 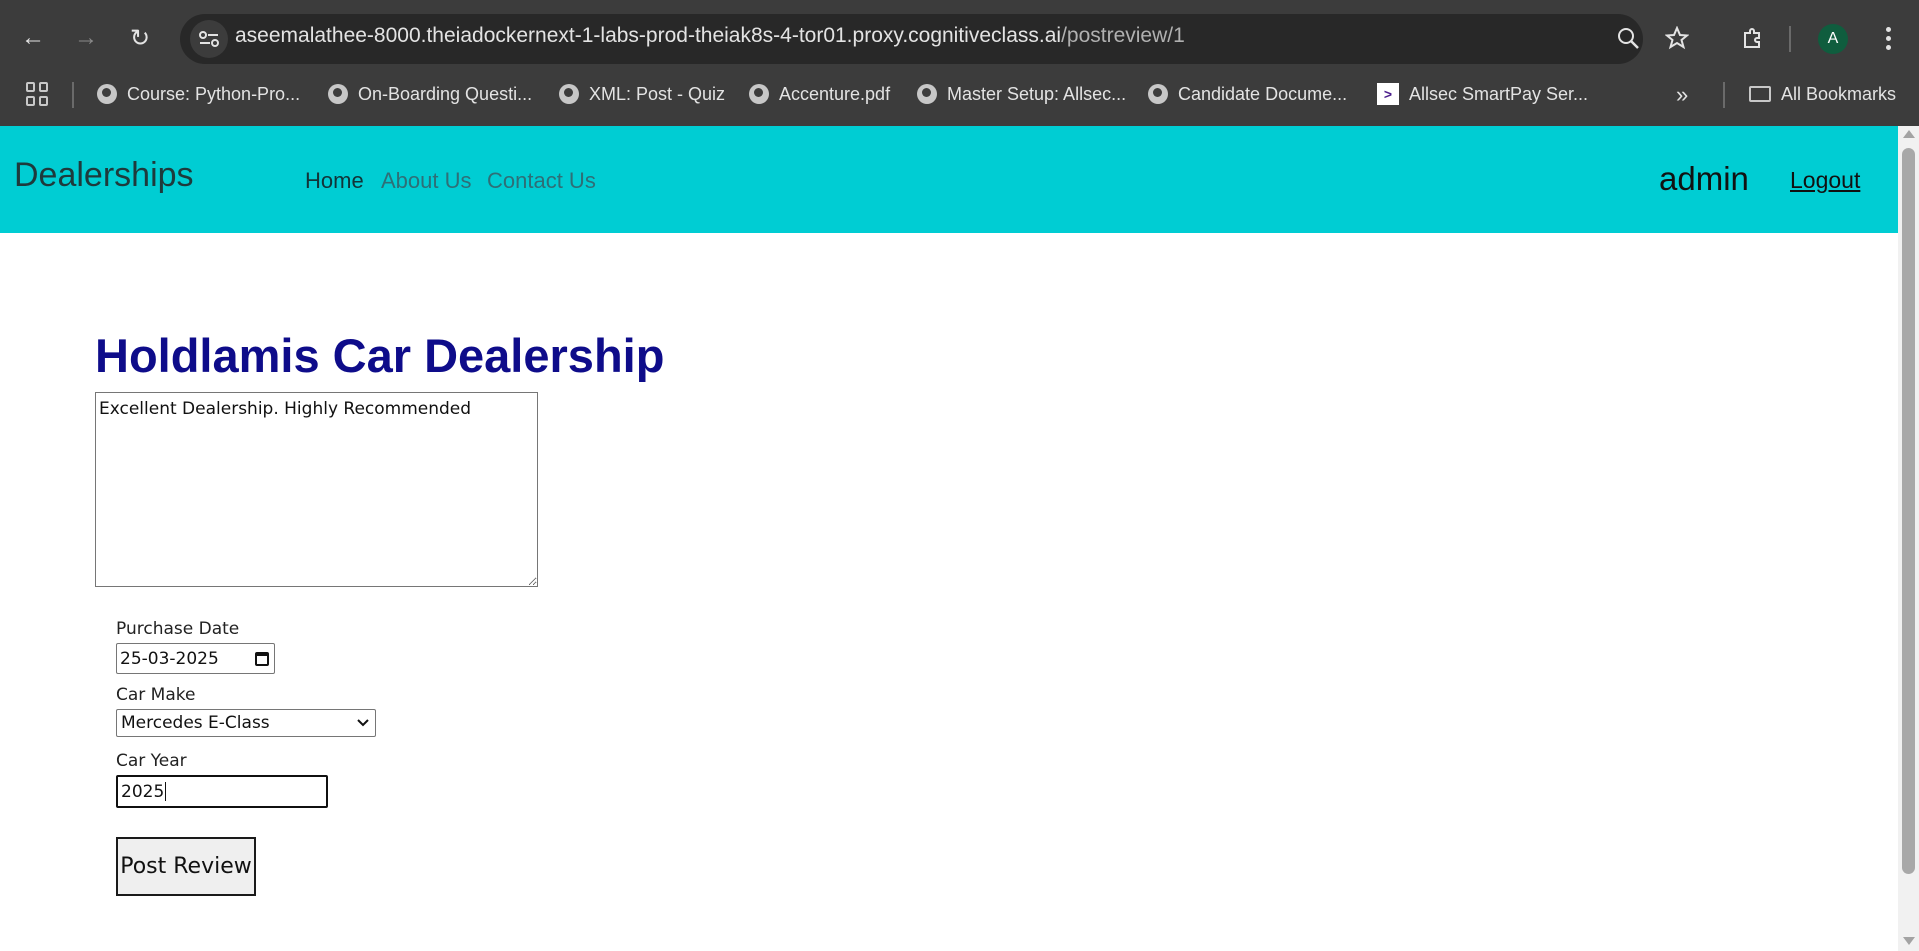 What do you see at coordinates (835, 93) in the screenshot?
I see `bookmark-label: Accenture.pdf` at bounding box center [835, 93].